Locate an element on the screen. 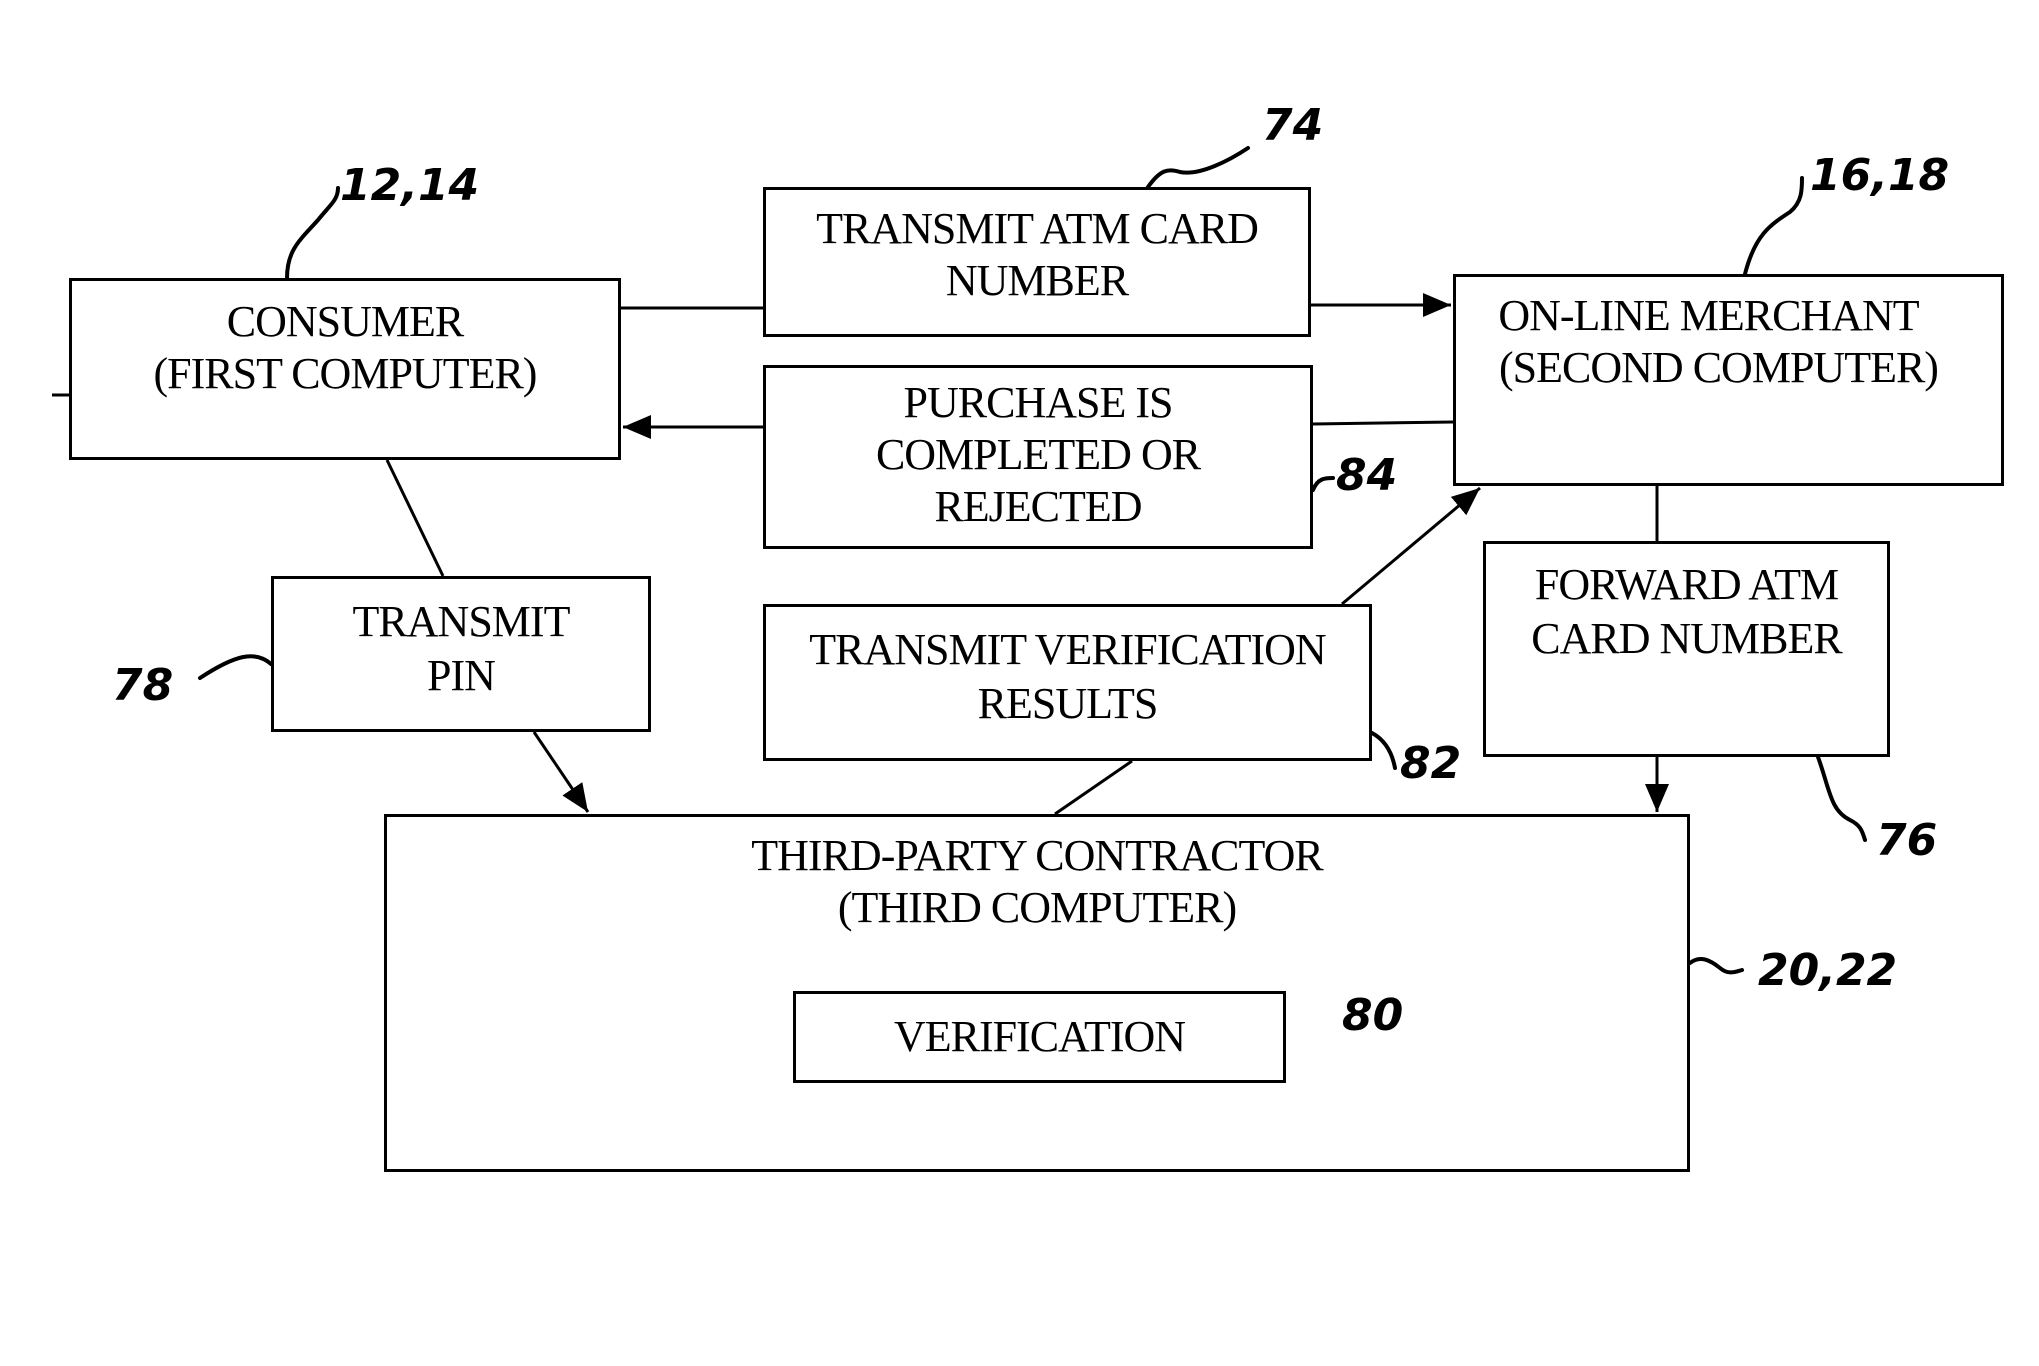  node-merchant: ON-LINE MERCHANT (SECOND COMPUTER) is located at coordinates (1728, 380).